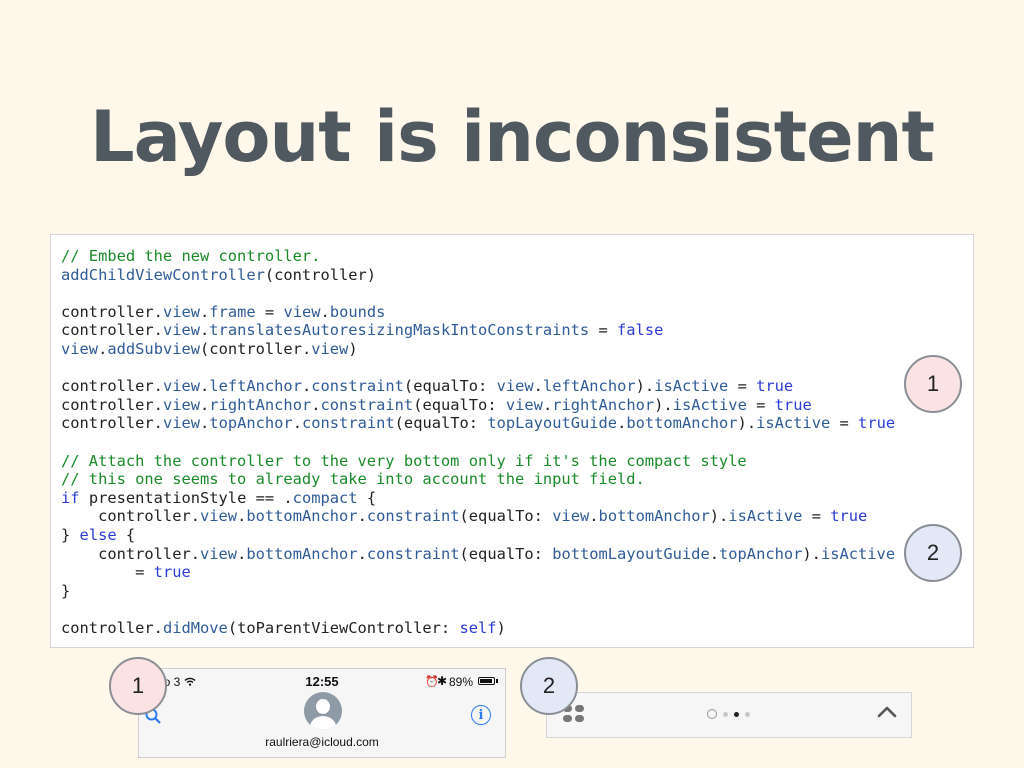 The image size is (1024, 768). What do you see at coordinates (933, 384) in the screenshot?
I see `callout-marker-1: 1` at bounding box center [933, 384].